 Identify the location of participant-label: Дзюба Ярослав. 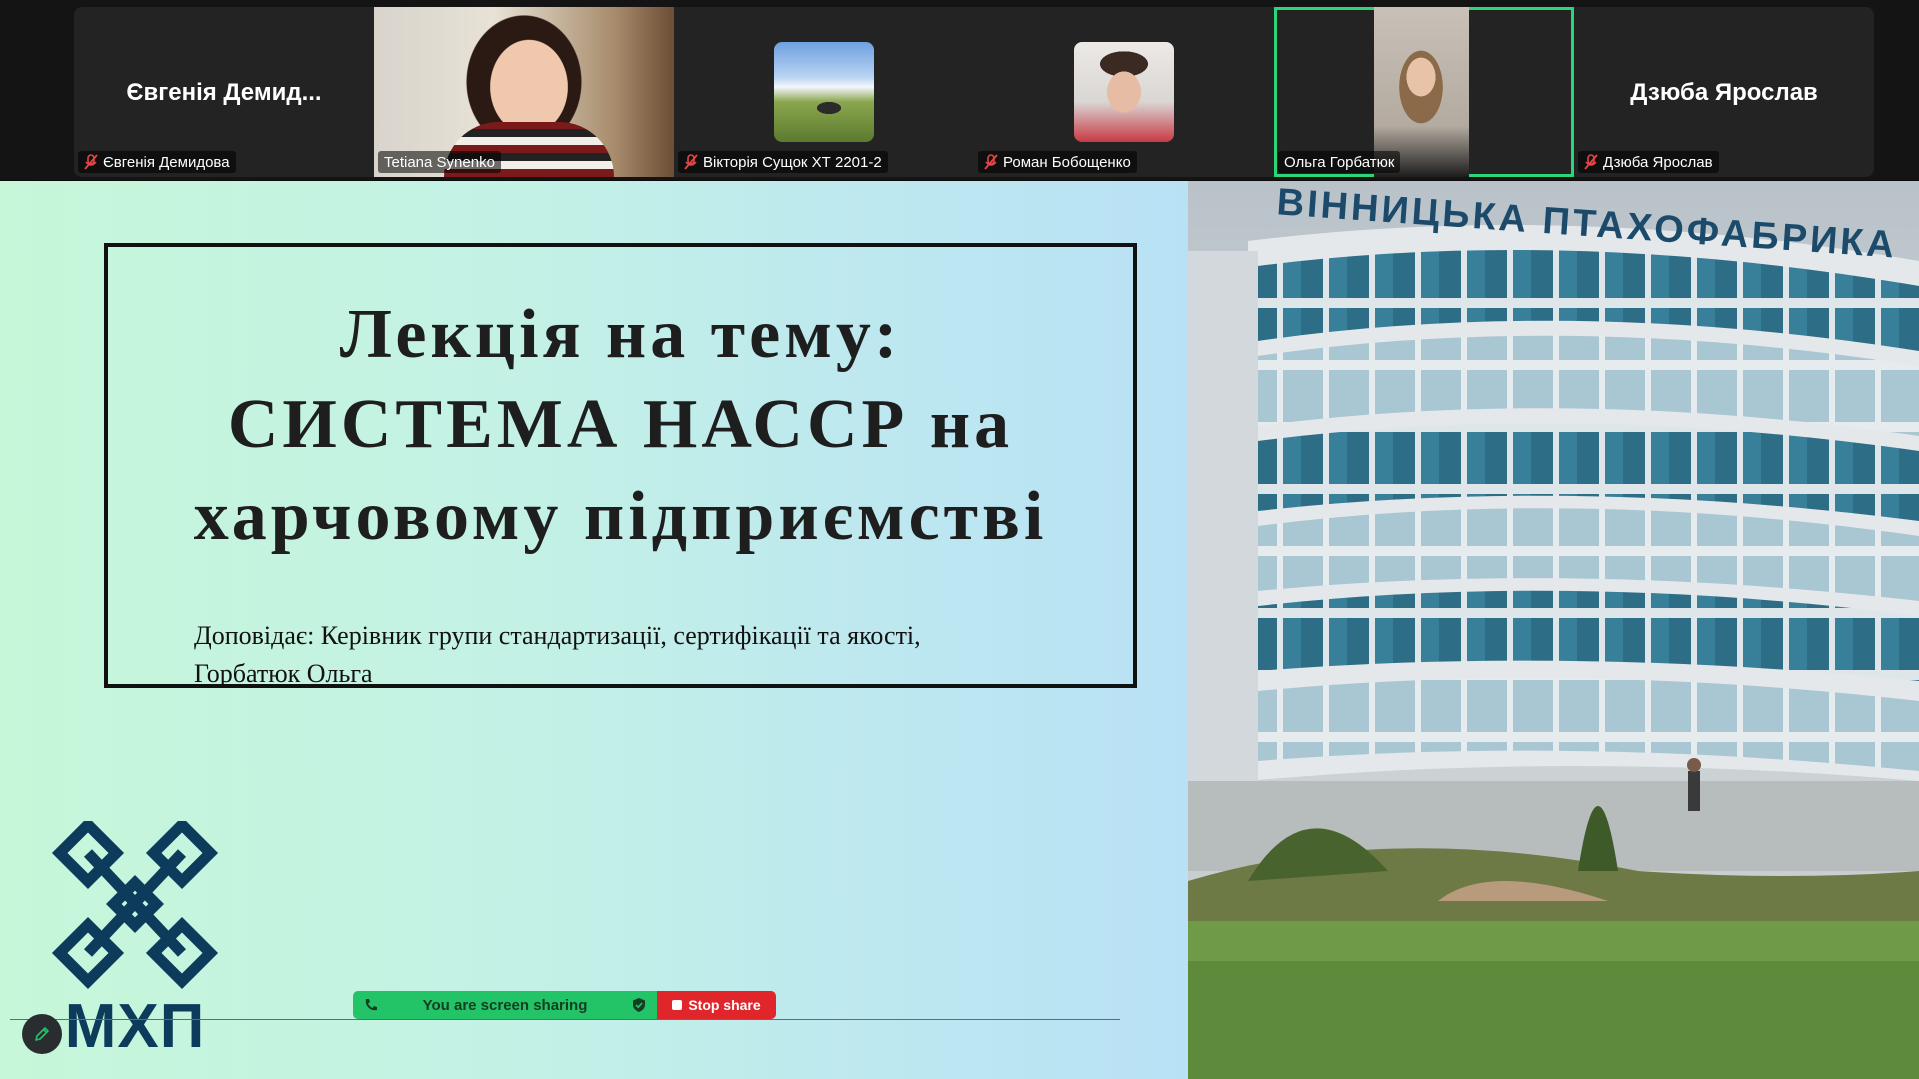
(1648, 162).